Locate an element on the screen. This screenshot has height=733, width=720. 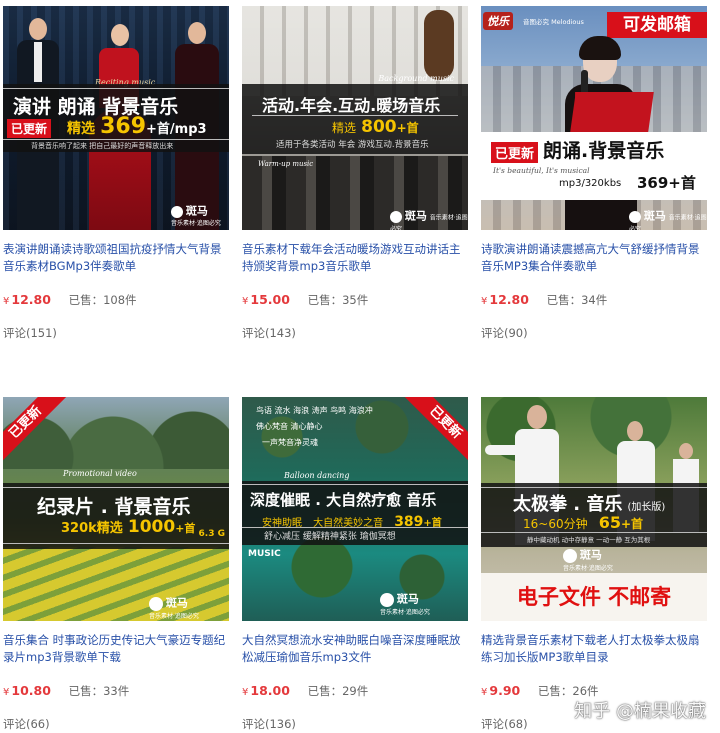
price-row: ¥12.80 已售：108件 is located at coordinates (70, 299).